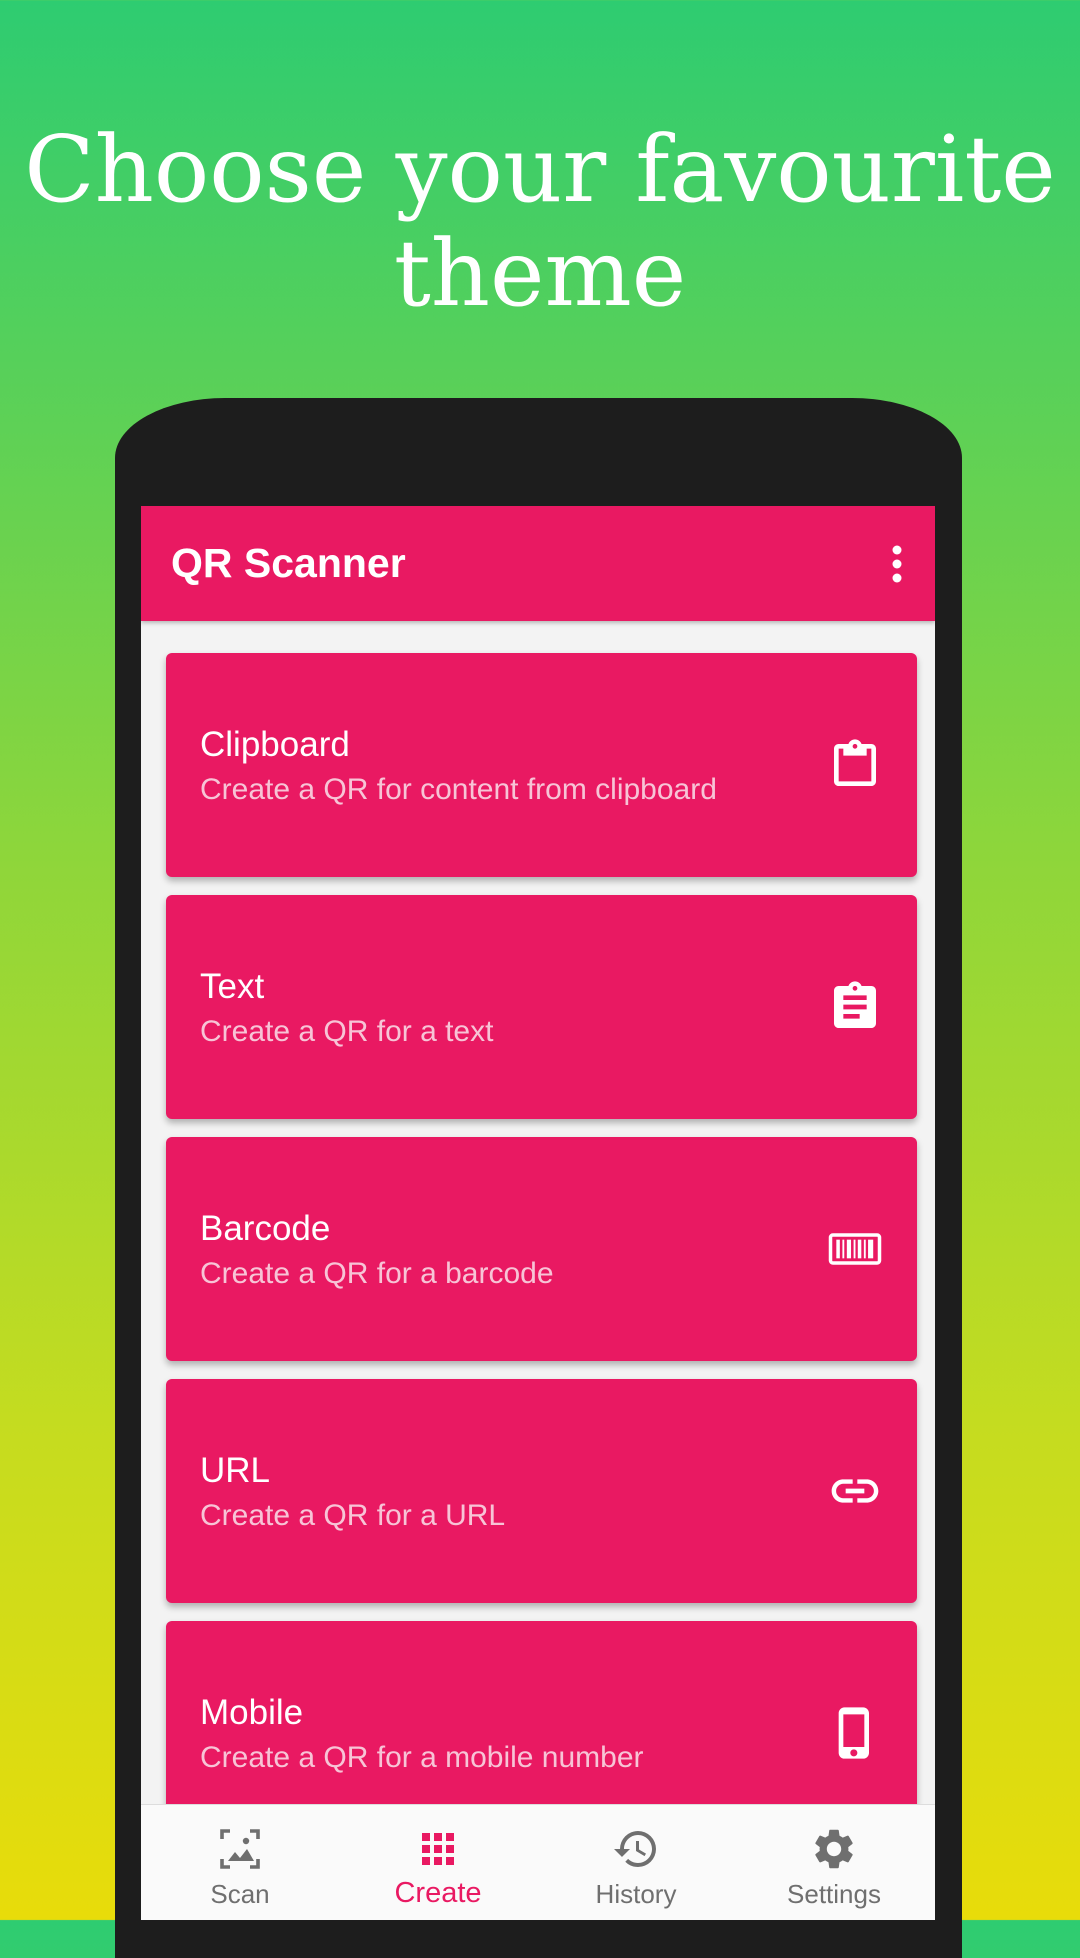 This screenshot has height=1958, width=1080. What do you see at coordinates (240, 1894) in the screenshot?
I see `nav-label: Scan` at bounding box center [240, 1894].